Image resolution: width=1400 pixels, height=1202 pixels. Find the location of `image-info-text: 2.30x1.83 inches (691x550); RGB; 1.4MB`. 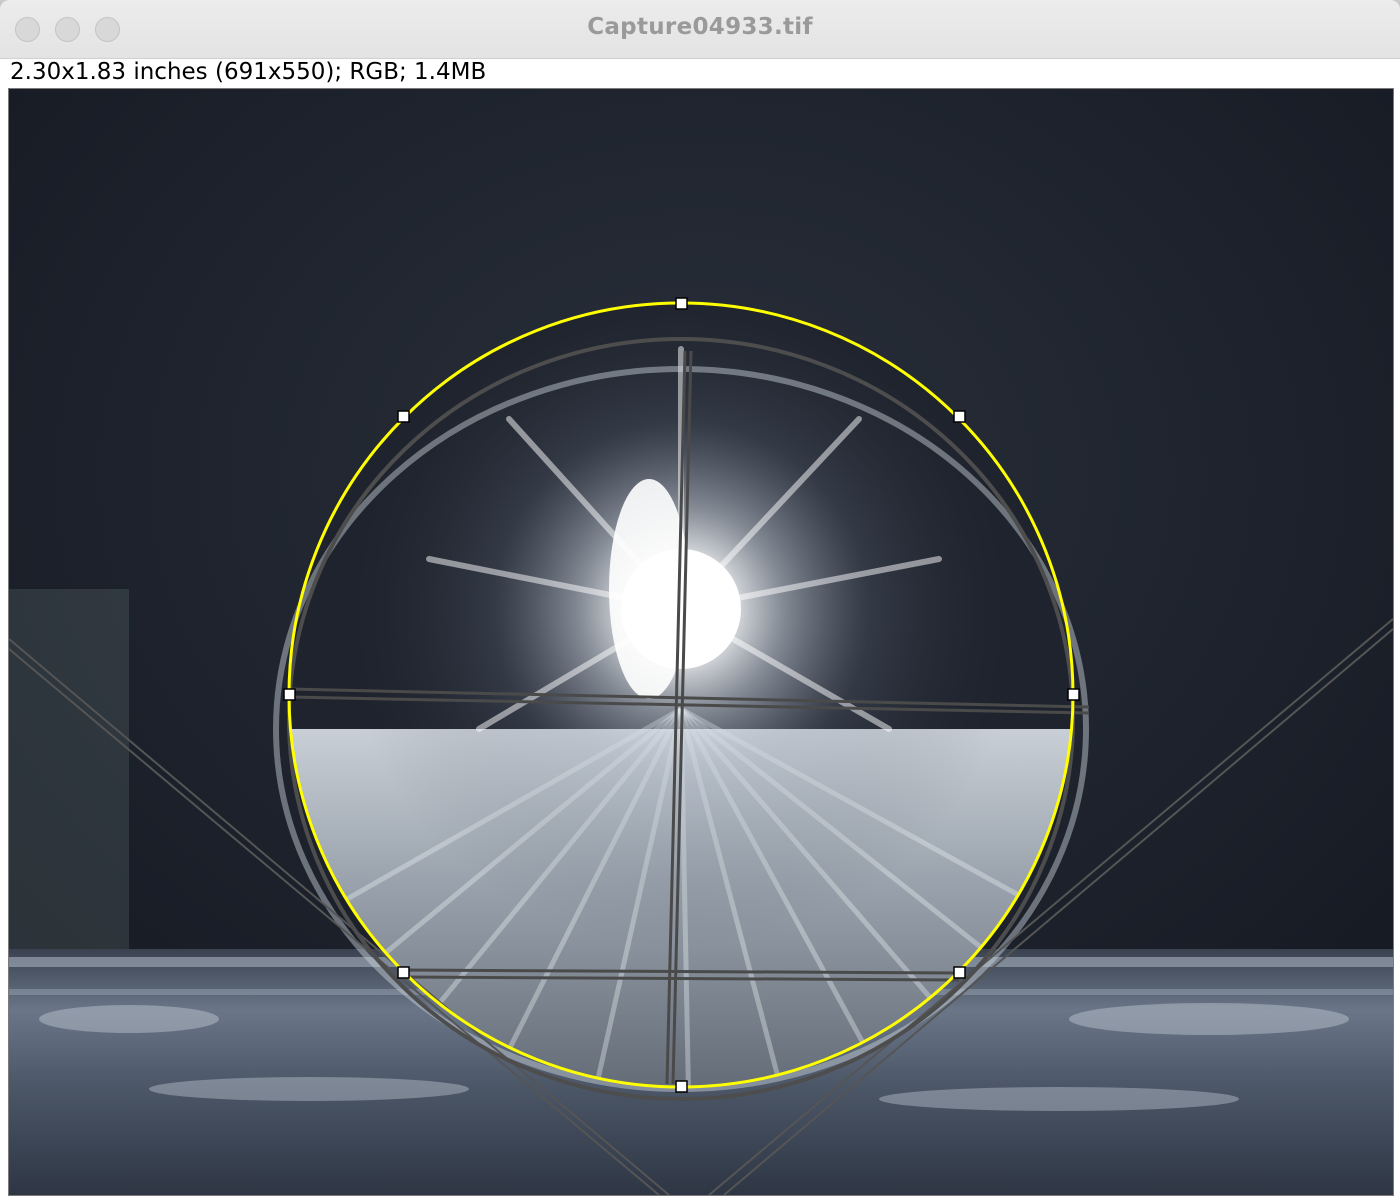

image-info-text: 2.30x1.83 inches (691x550); RGB; 1.4MB is located at coordinates (248, 72).